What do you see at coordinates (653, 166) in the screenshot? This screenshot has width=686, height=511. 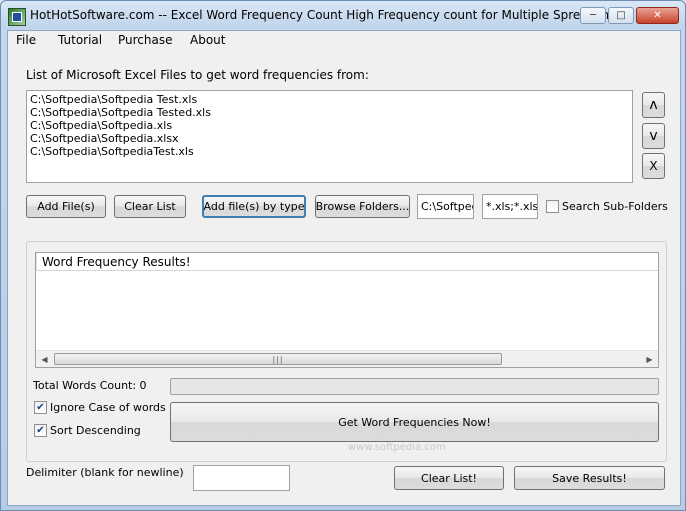 I see `remove-file-button: X` at bounding box center [653, 166].